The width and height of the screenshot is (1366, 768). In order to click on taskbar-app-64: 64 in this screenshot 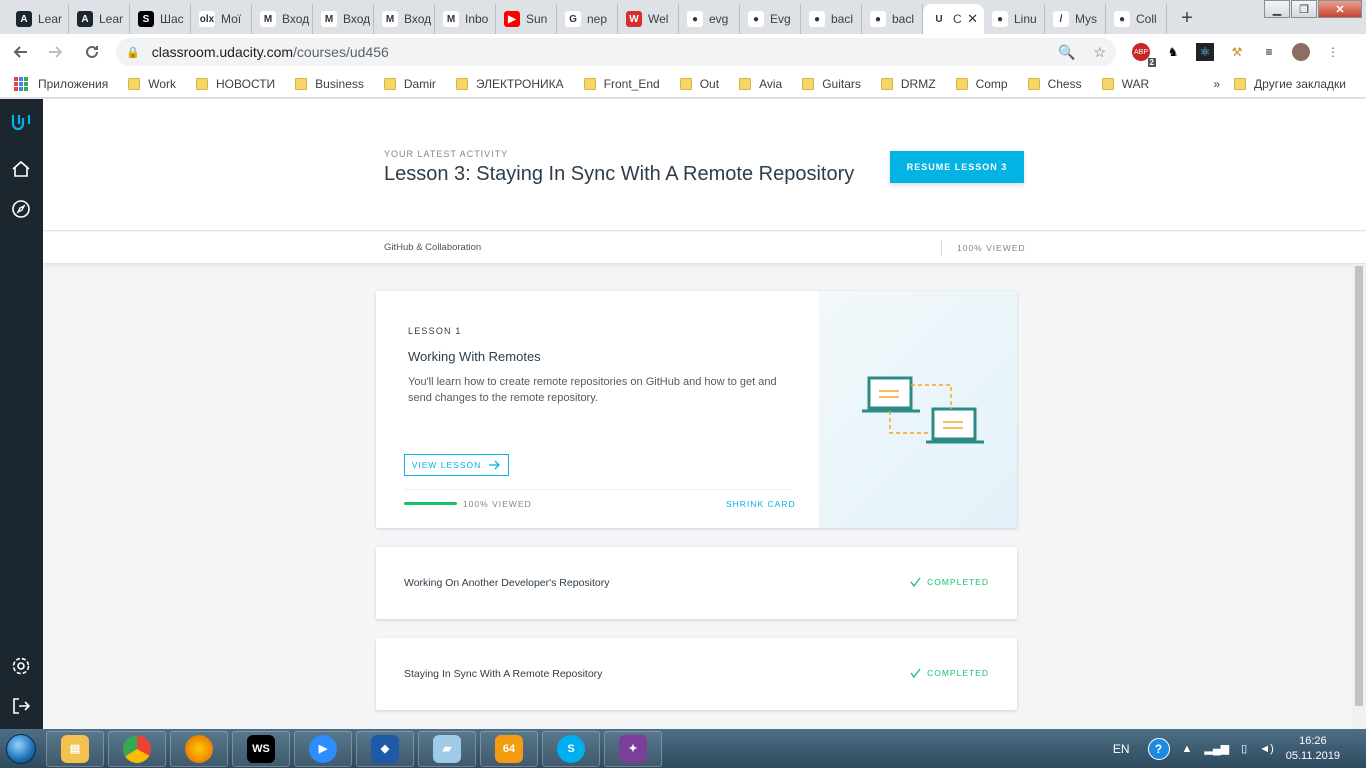, I will do `click(509, 748)`.